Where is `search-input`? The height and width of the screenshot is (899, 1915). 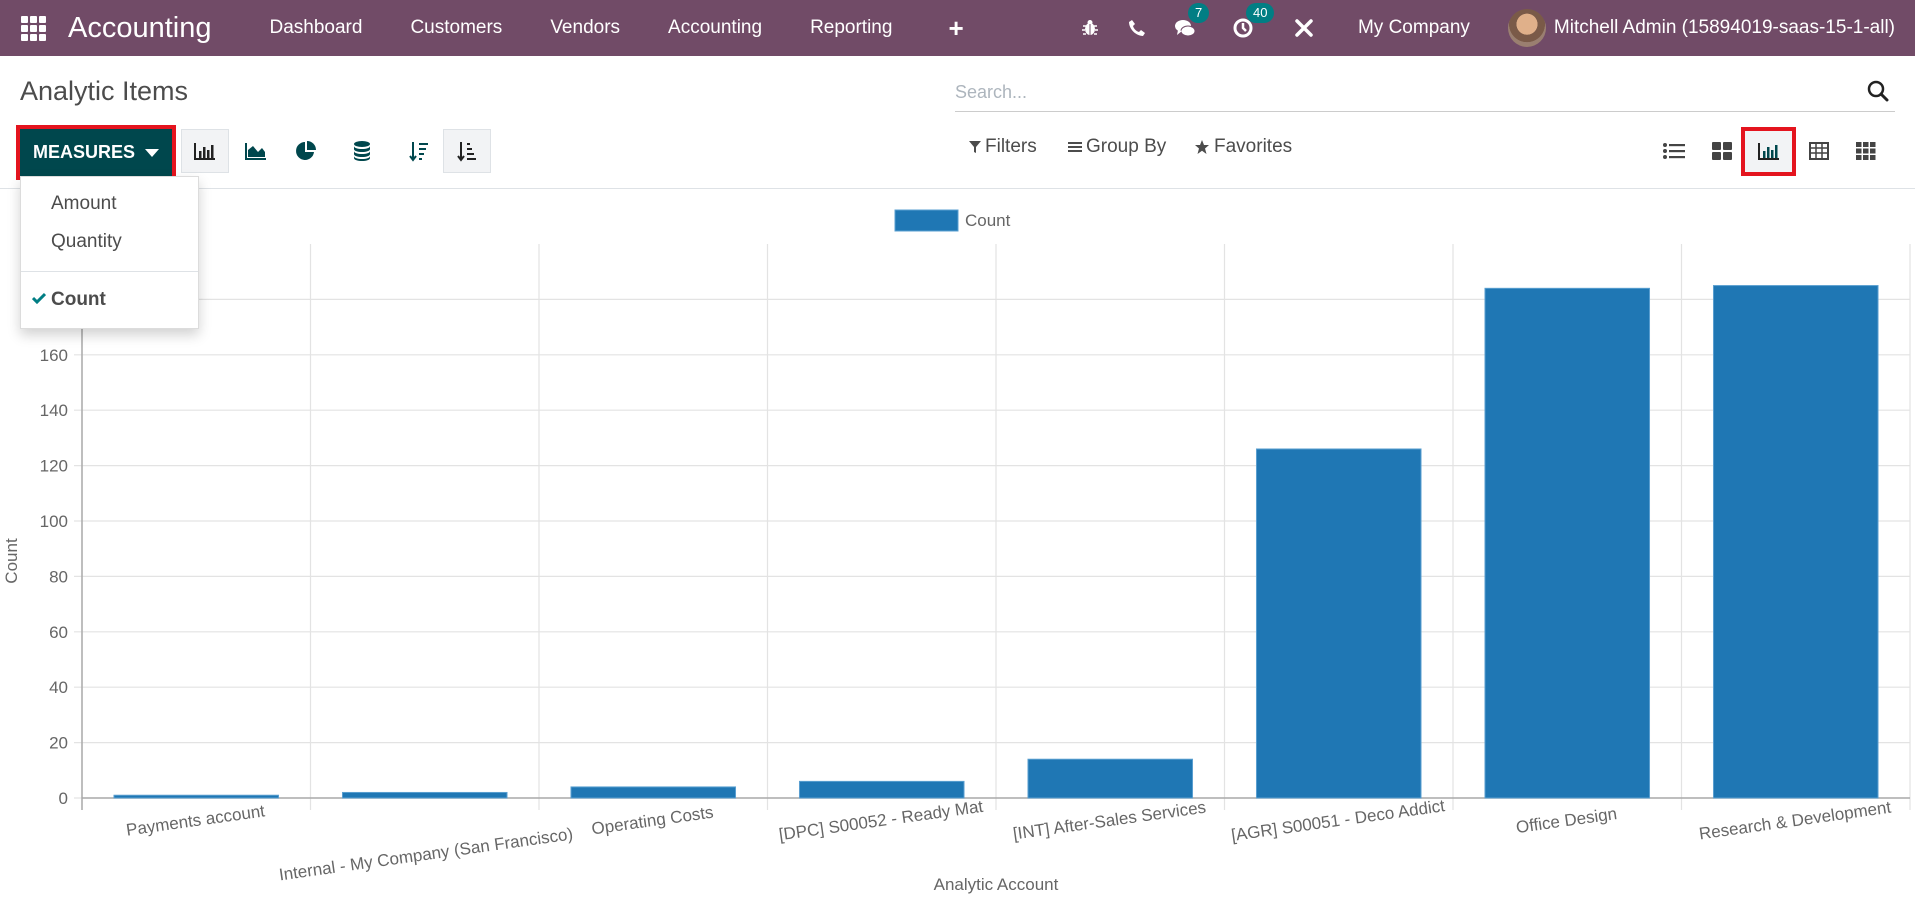 search-input is located at coordinates (1405, 92).